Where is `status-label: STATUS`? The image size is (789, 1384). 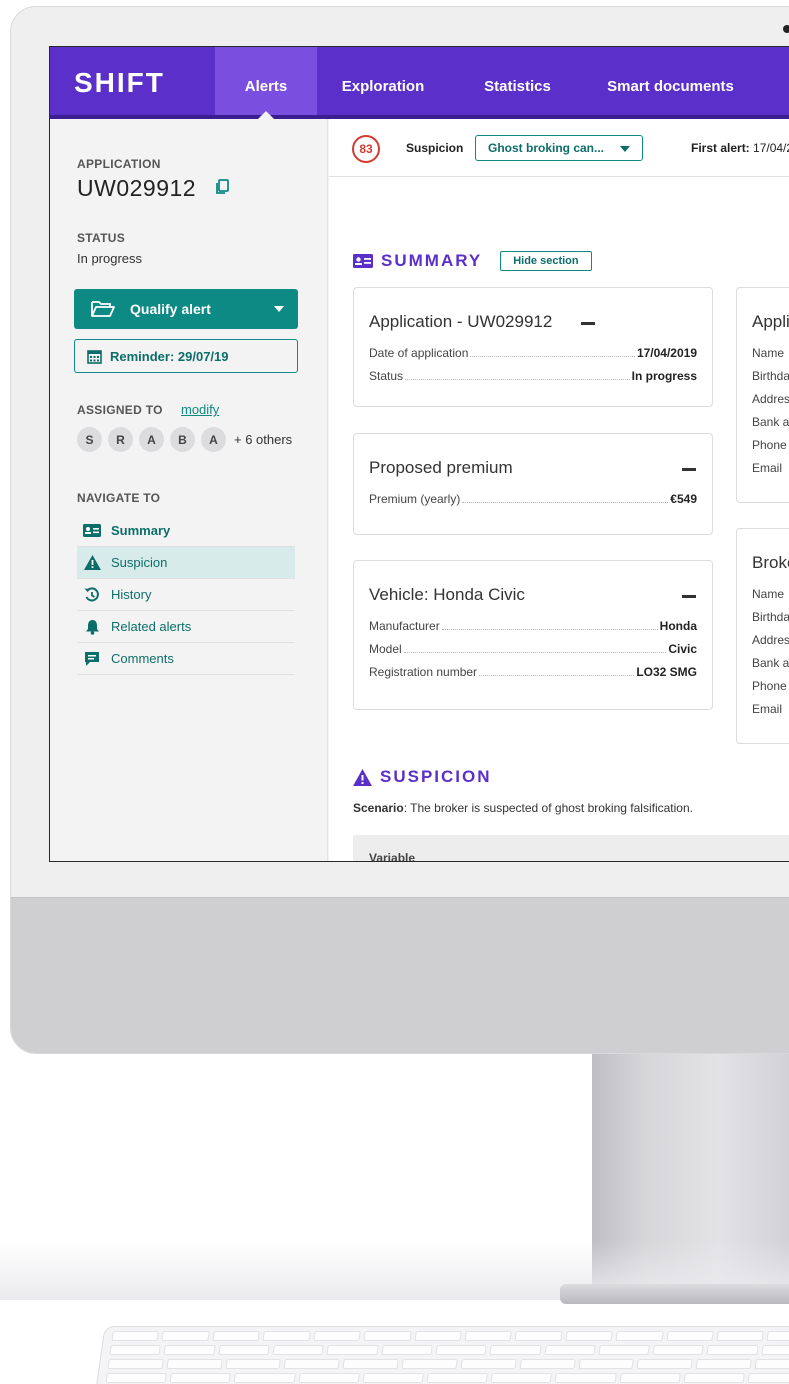
status-label: STATUS is located at coordinates (101, 238).